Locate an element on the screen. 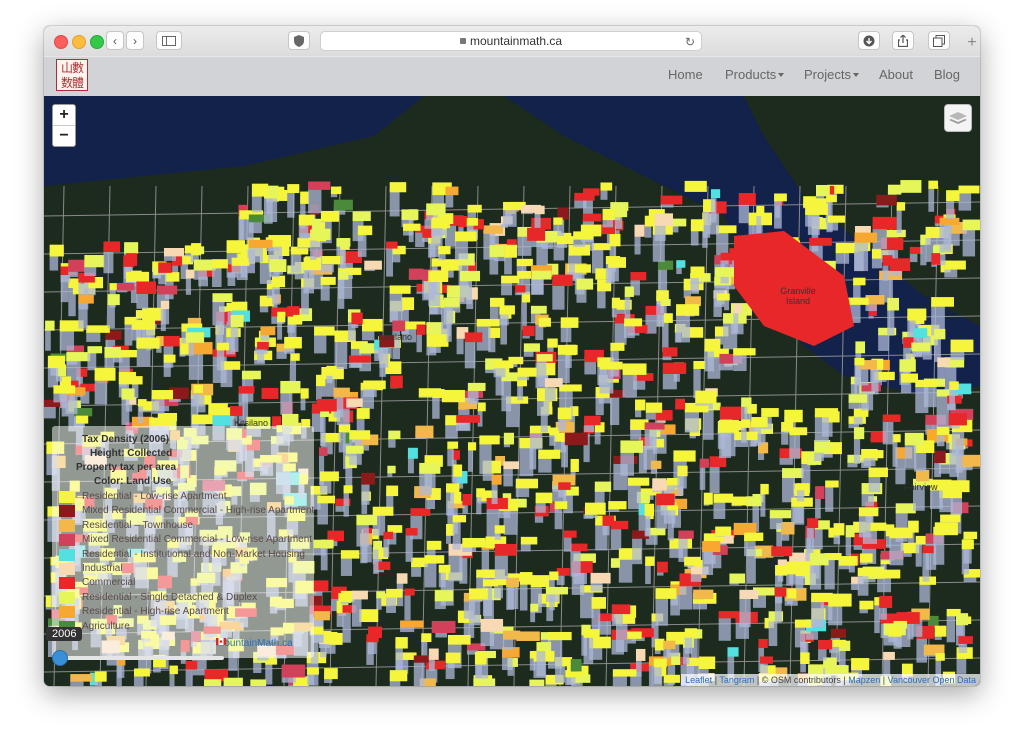  zoom-out-button: − is located at coordinates (64, 135).